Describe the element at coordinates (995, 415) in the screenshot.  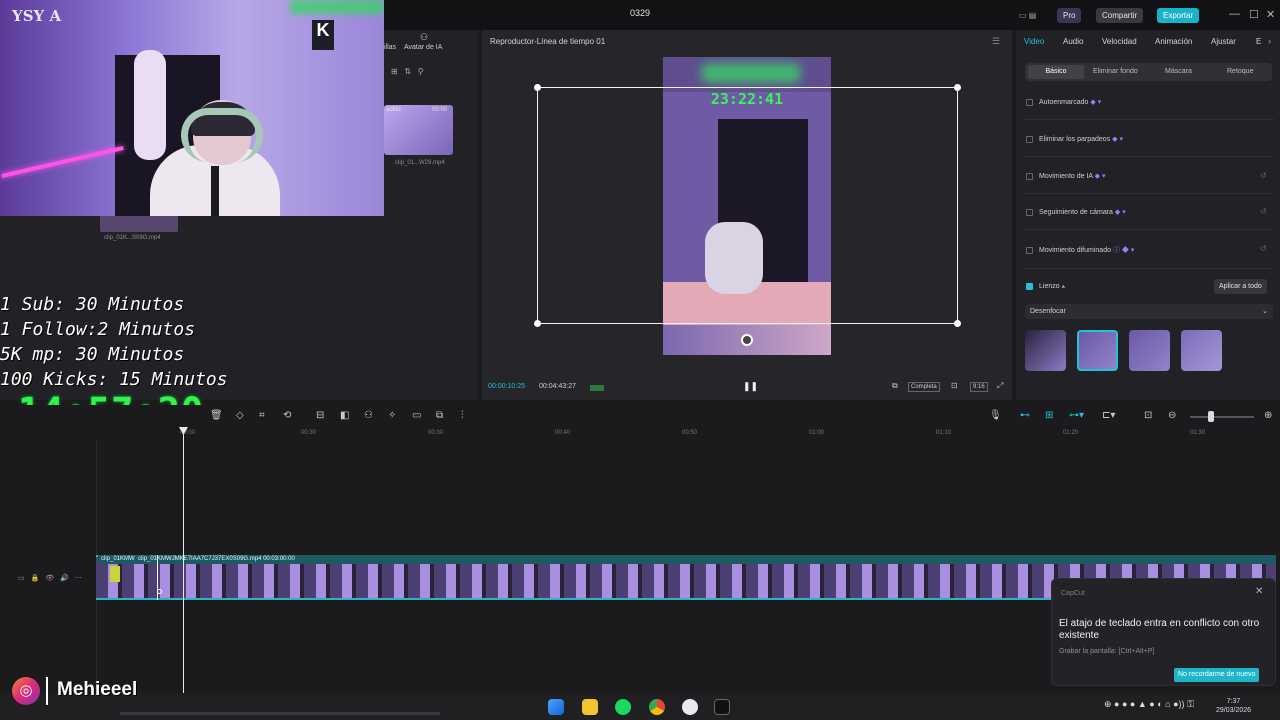
I see `microphone-icon: 🎙` at that location.